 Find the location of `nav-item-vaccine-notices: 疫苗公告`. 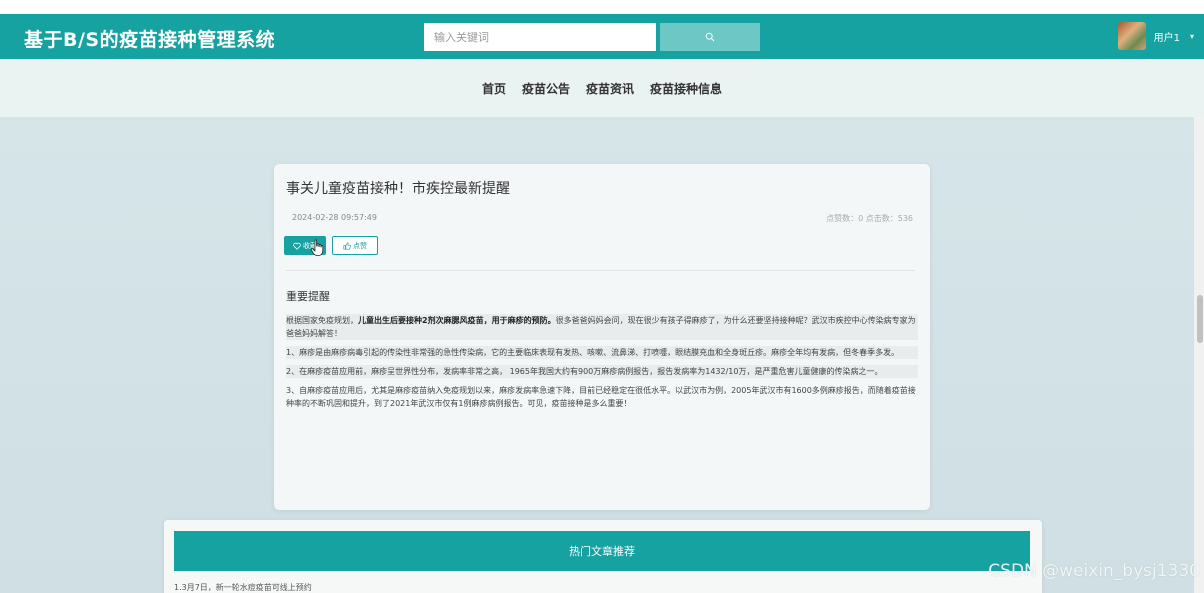

nav-item-vaccine-notices: 疫苗公告 is located at coordinates (546, 88).